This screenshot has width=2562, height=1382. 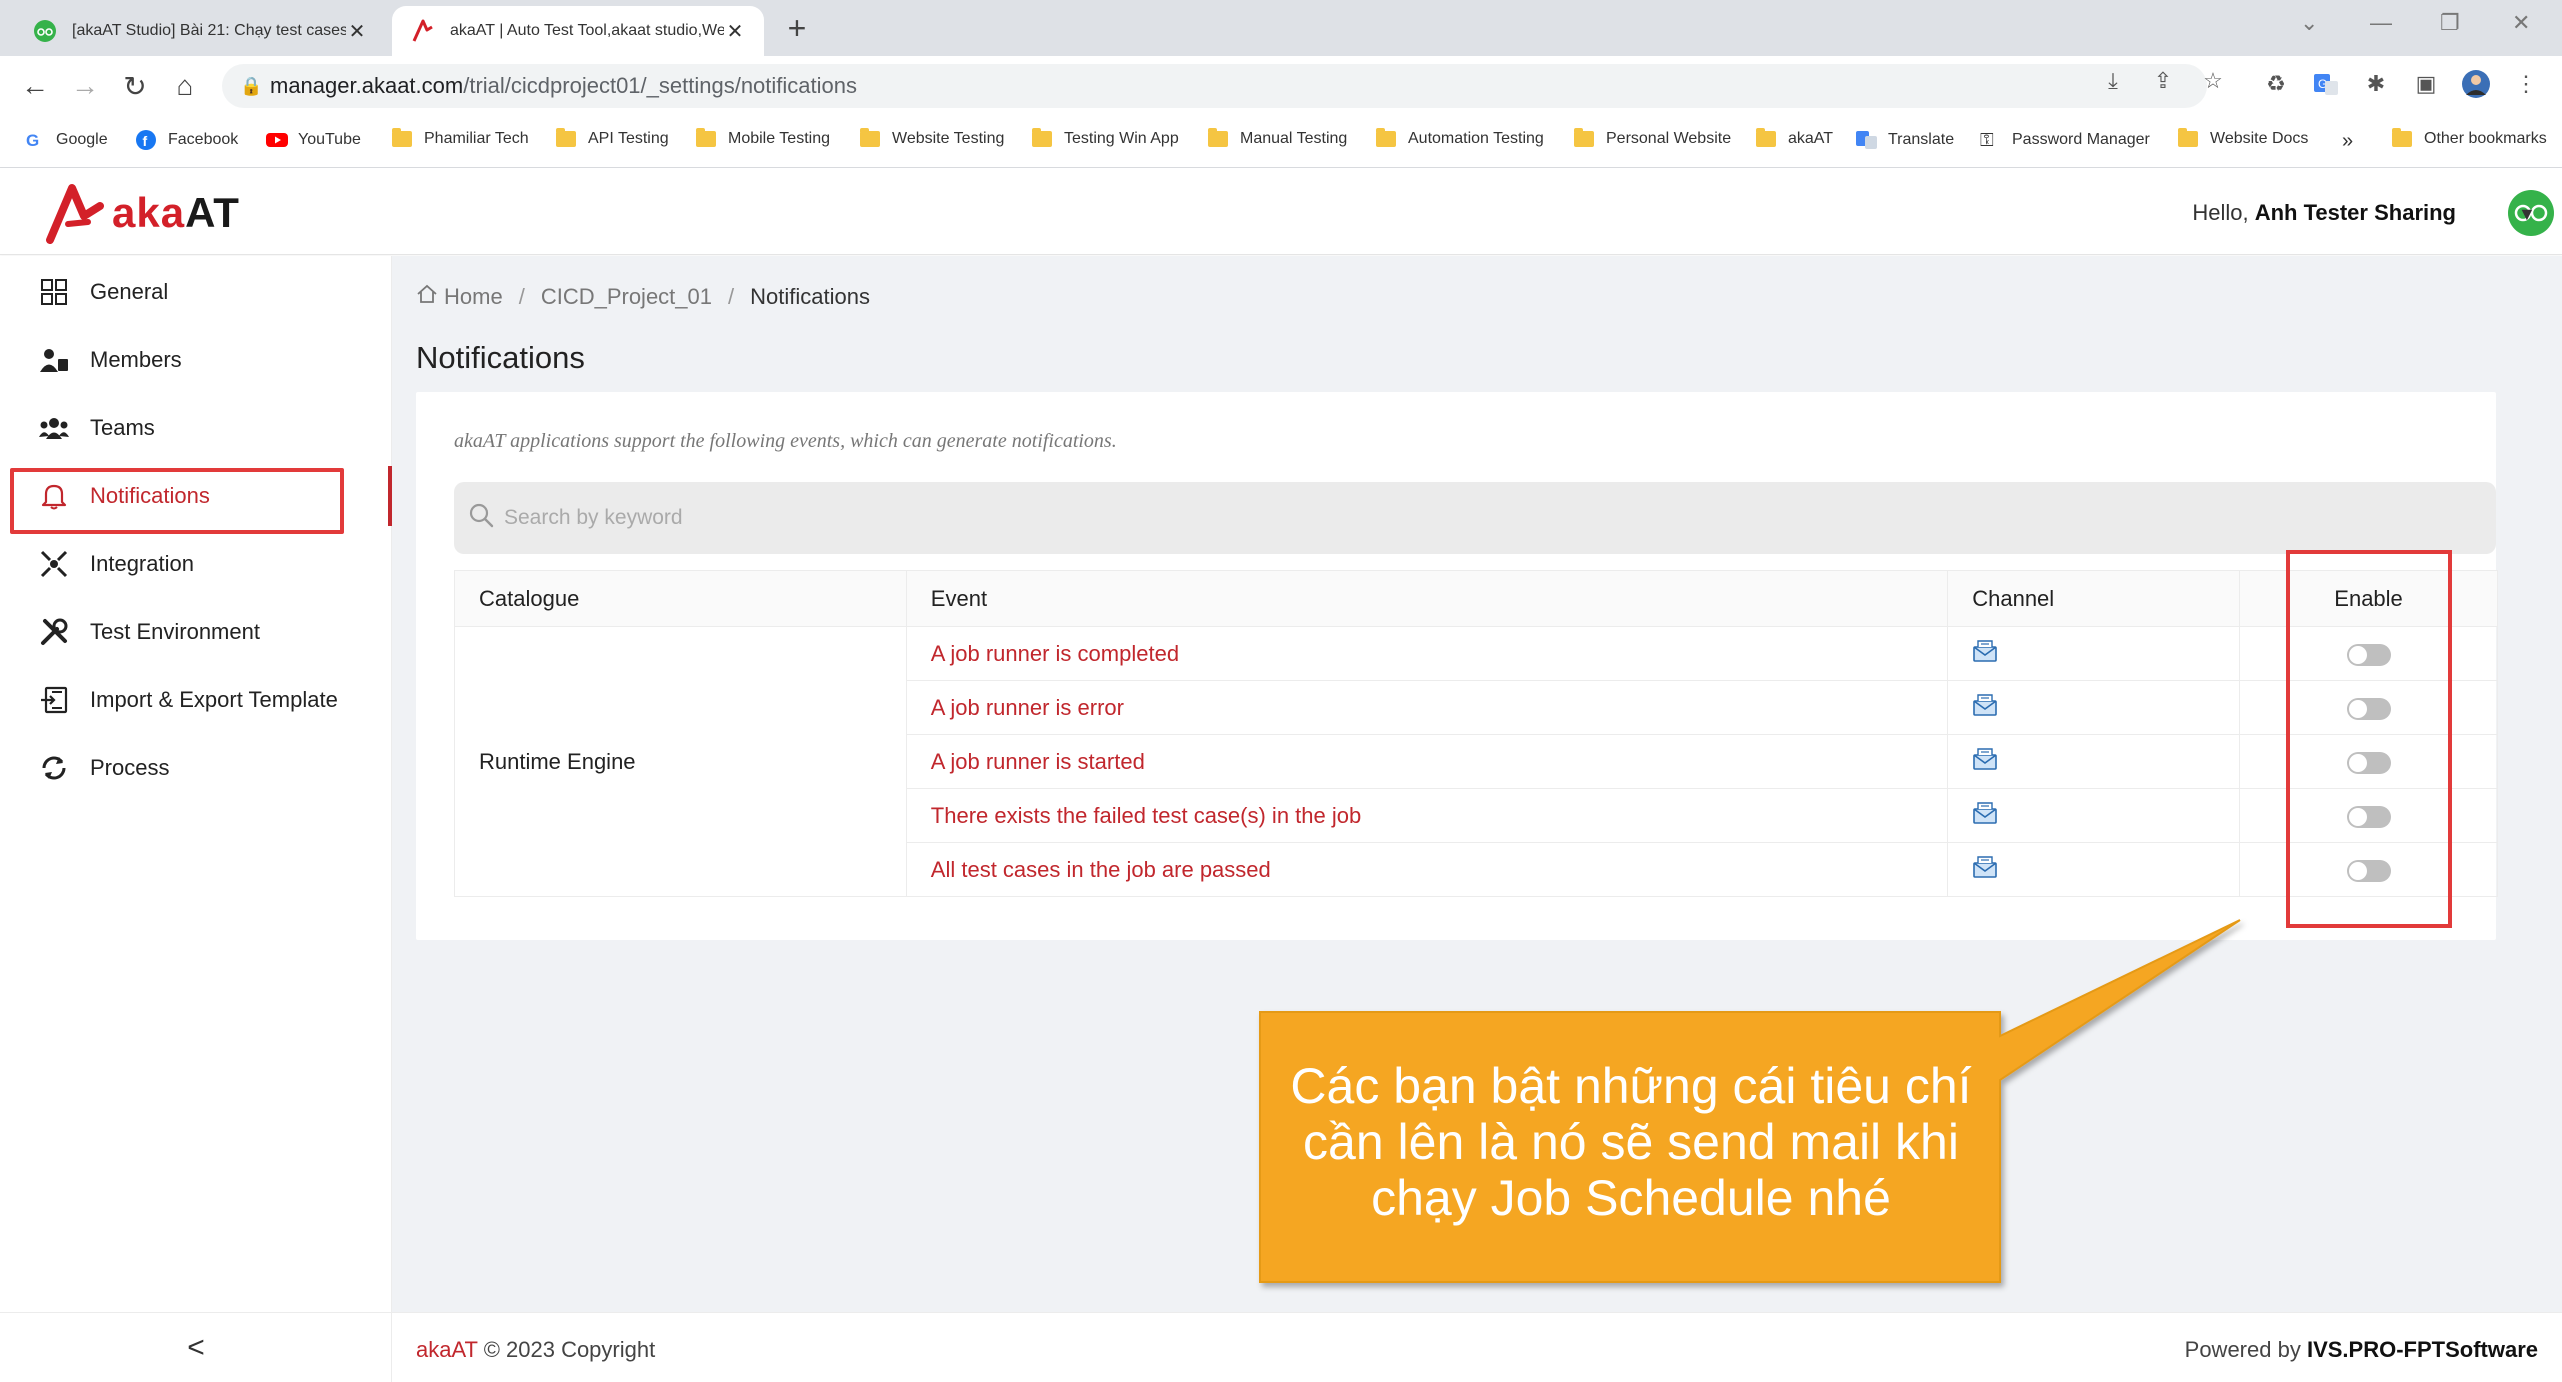 What do you see at coordinates (2324, 213) in the screenshot?
I see `user-greeting: Hello, Anh Tester Sharing` at bounding box center [2324, 213].